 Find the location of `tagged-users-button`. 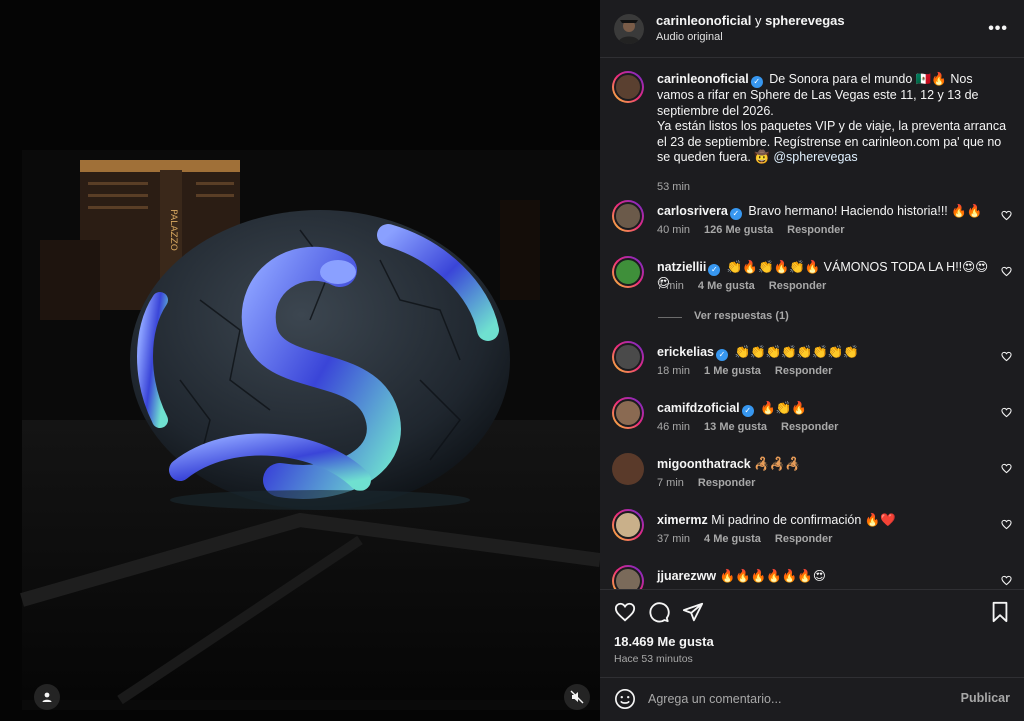

tagged-users-button is located at coordinates (47, 697).